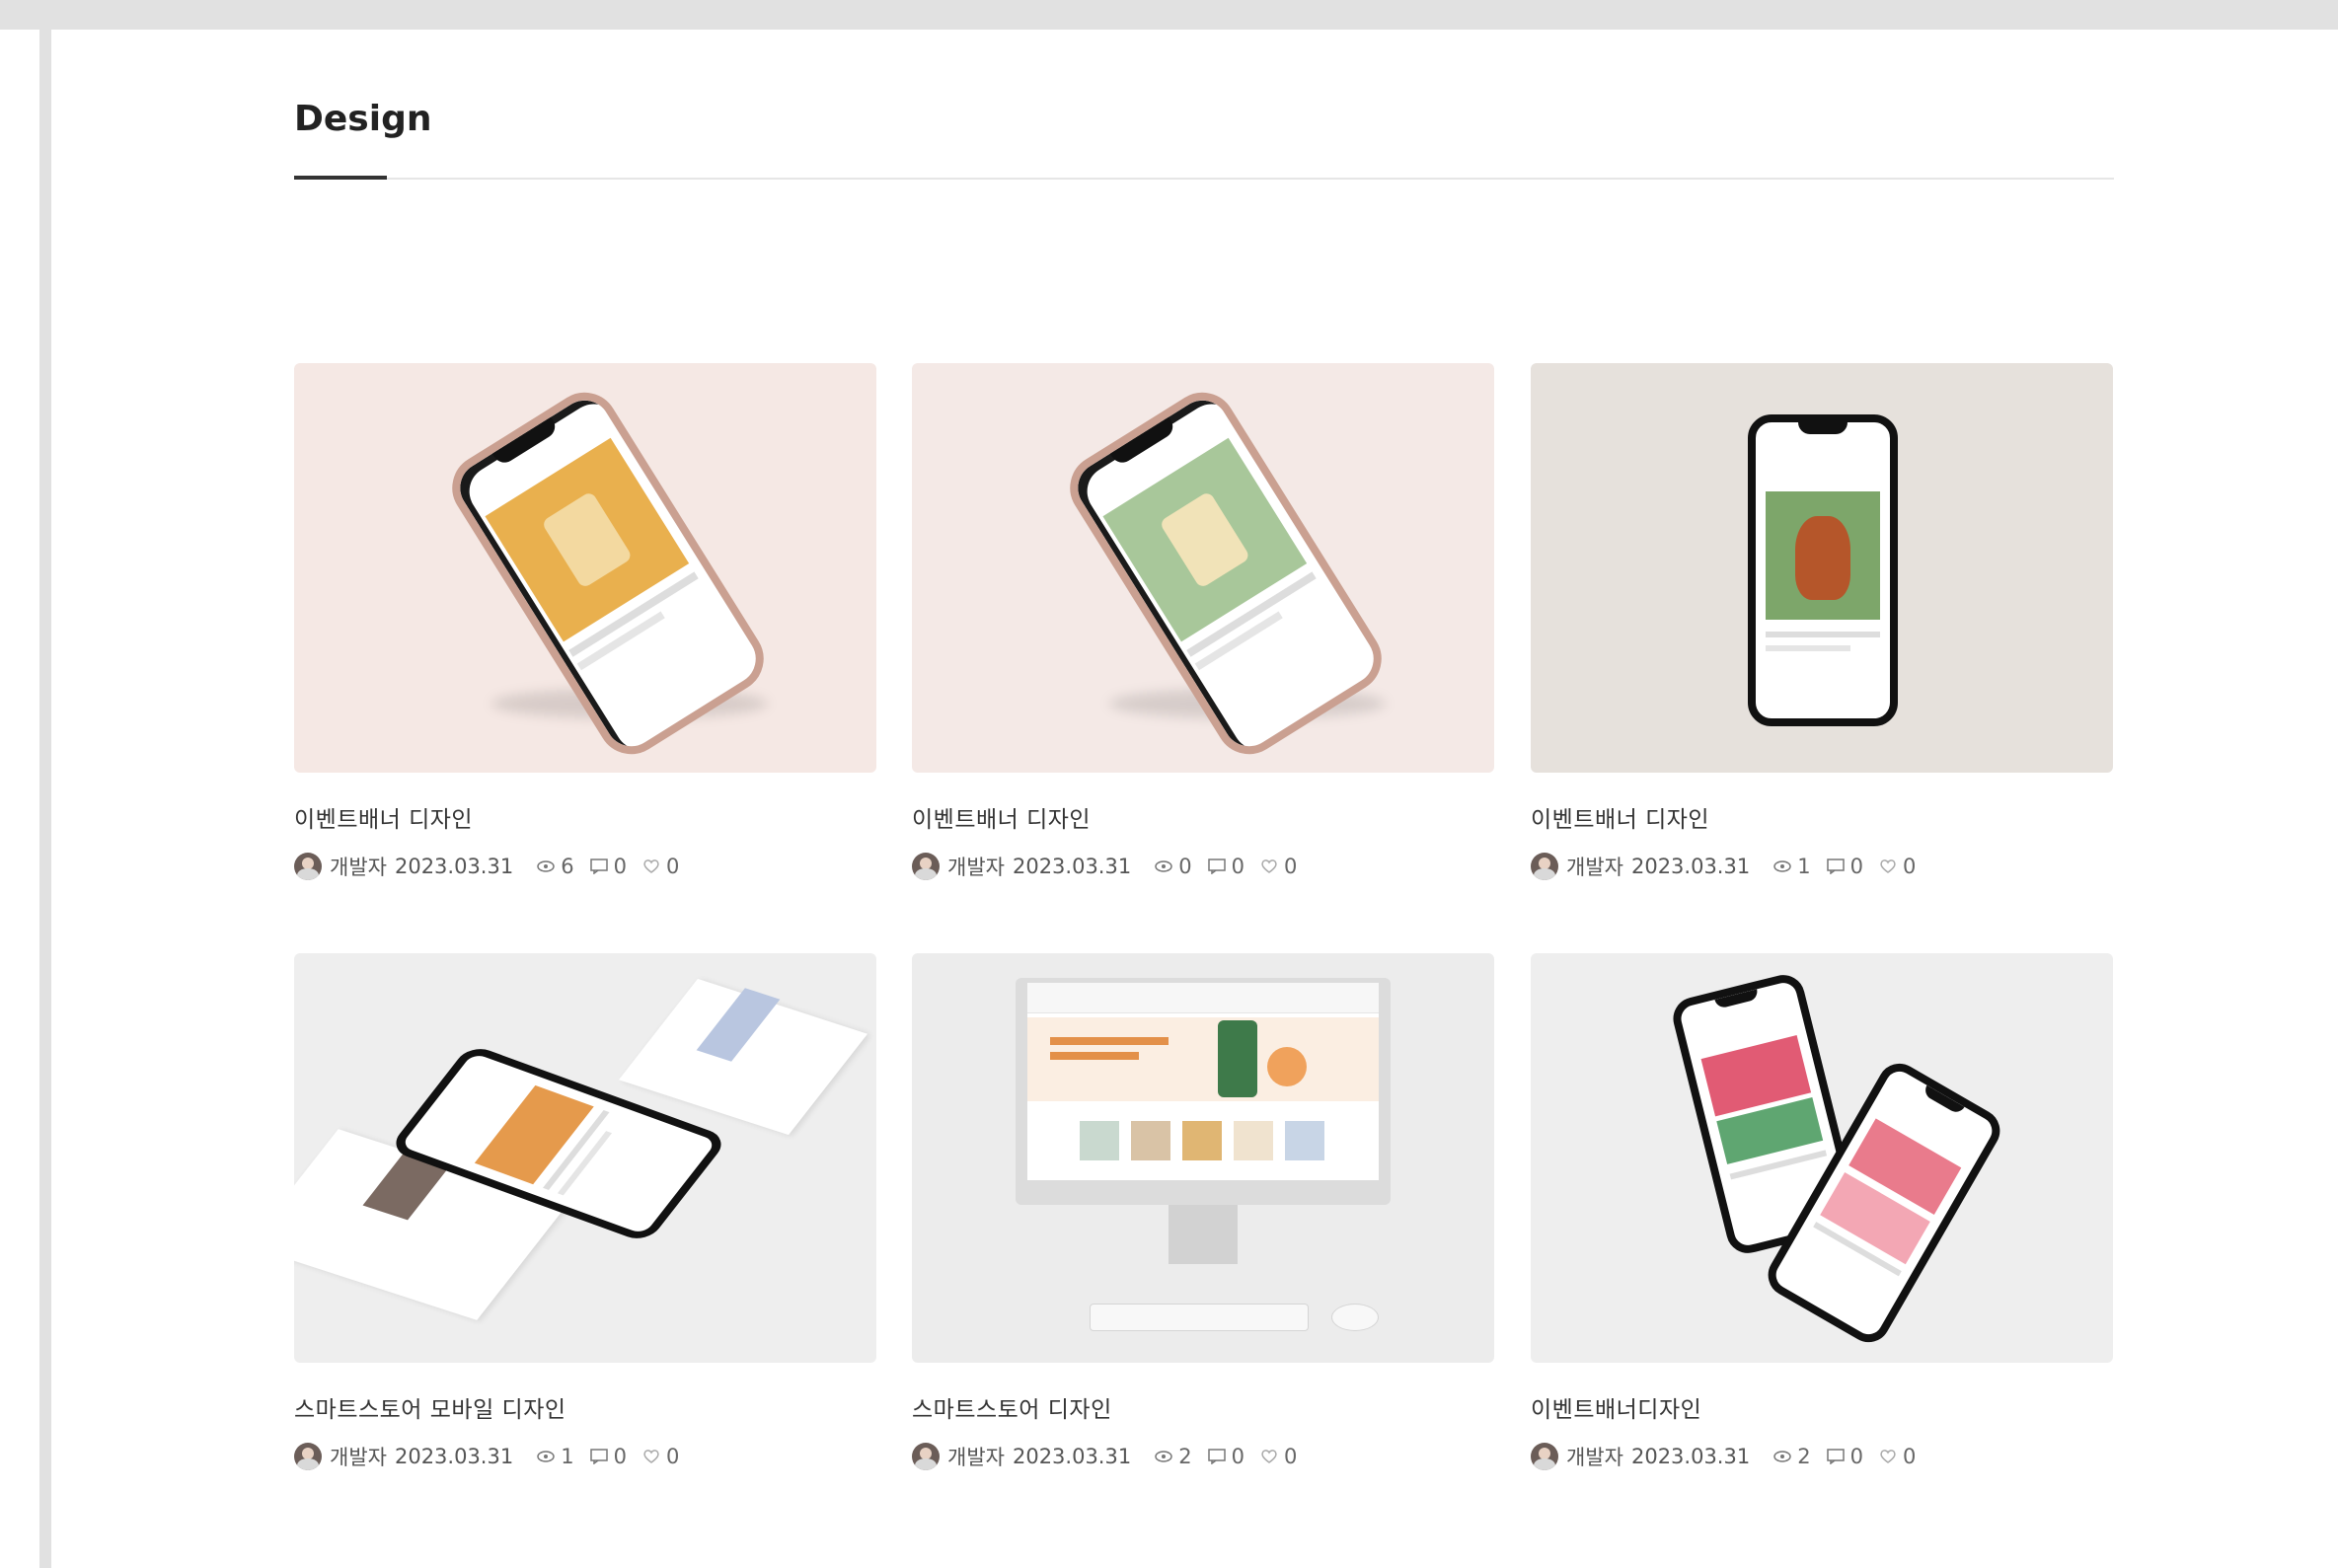 The height and width of the screenshot is (1568, 2338). I want to click on post-card: 스마트스토어 모바일 디자인 개발자 2023.03.31 1 0 0, so click(585, 1212).